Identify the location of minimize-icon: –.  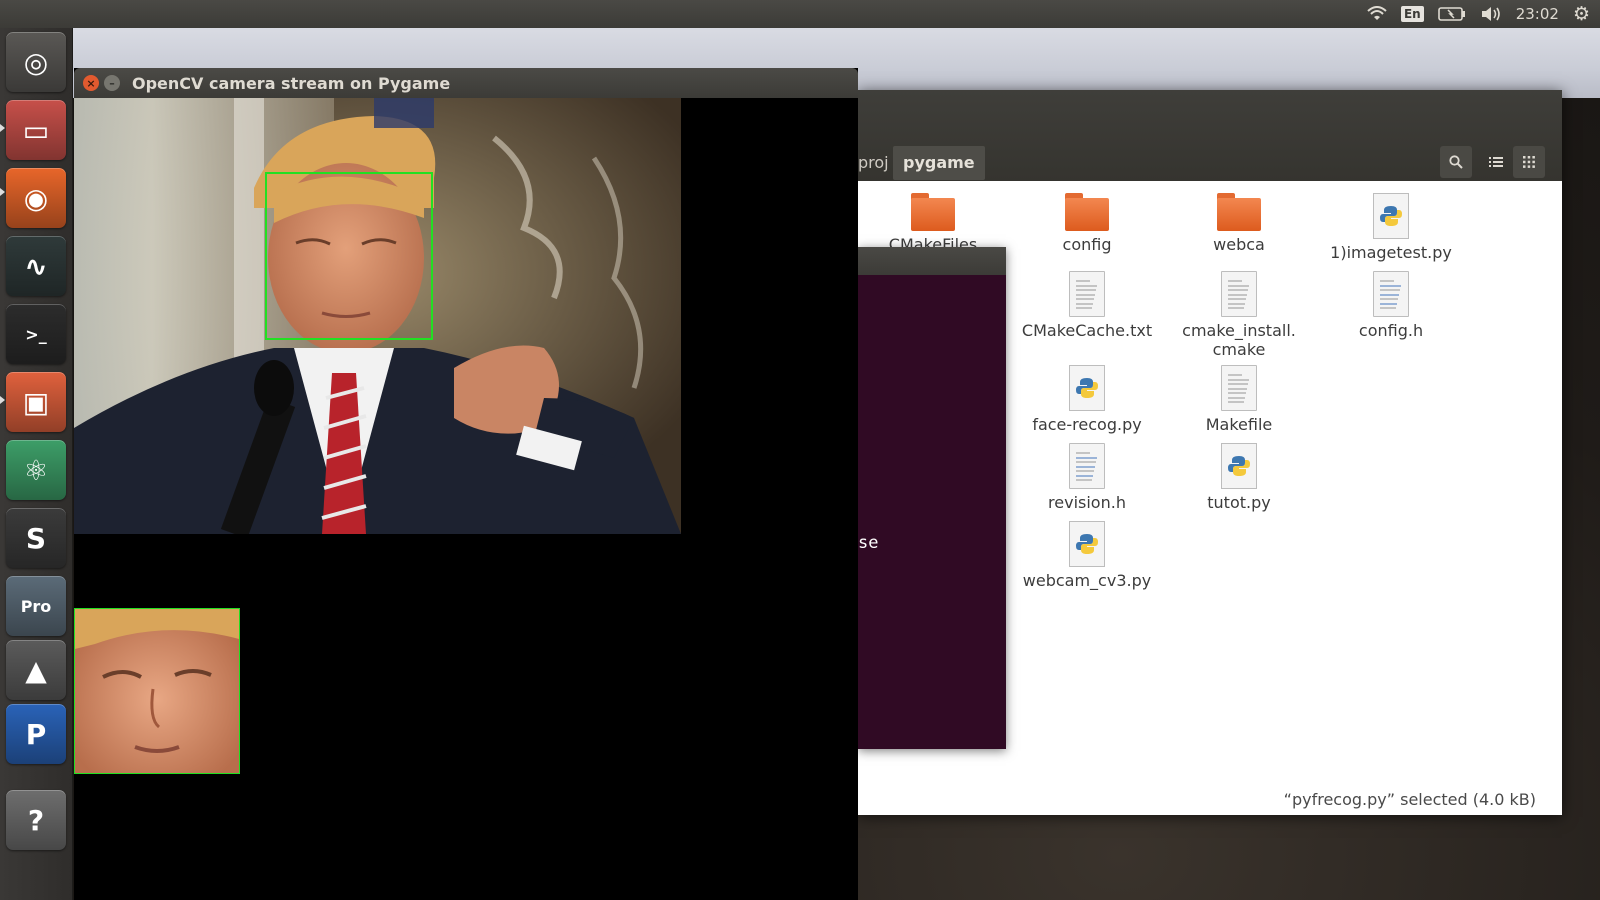
(112, 83).